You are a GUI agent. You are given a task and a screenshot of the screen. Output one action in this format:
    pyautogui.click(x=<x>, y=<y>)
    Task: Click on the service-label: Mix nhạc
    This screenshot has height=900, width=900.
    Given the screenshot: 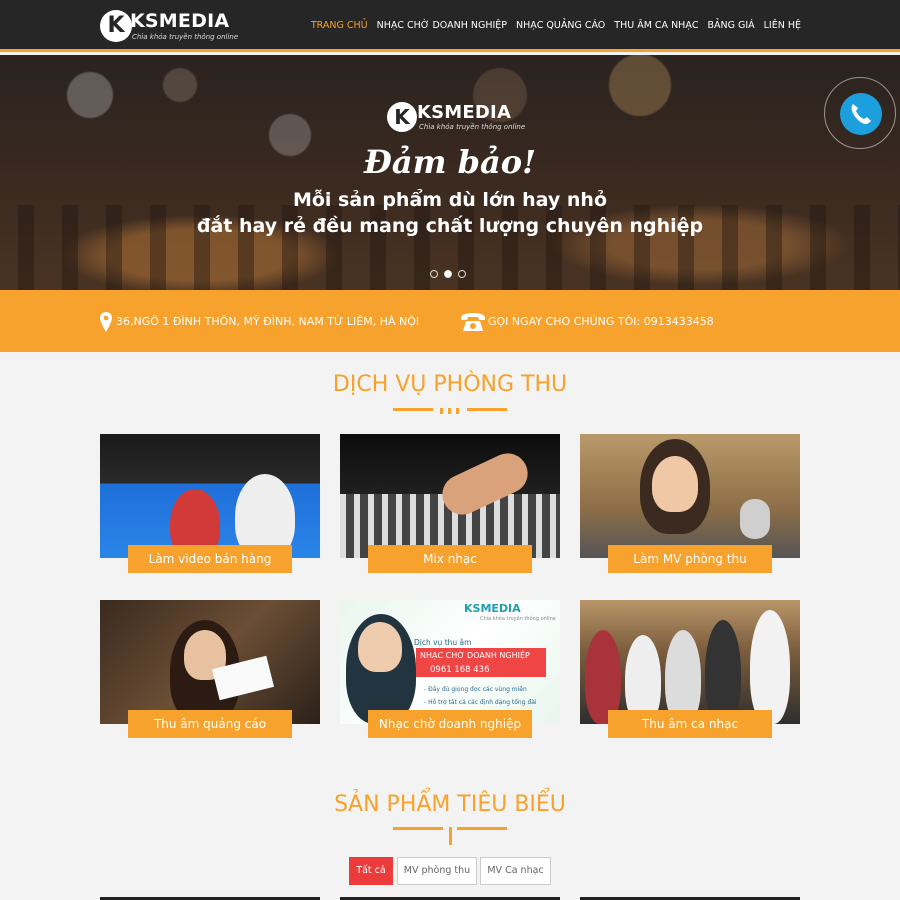 What is the action you would take?
    pyautogui.click(x=450, y=559)
    